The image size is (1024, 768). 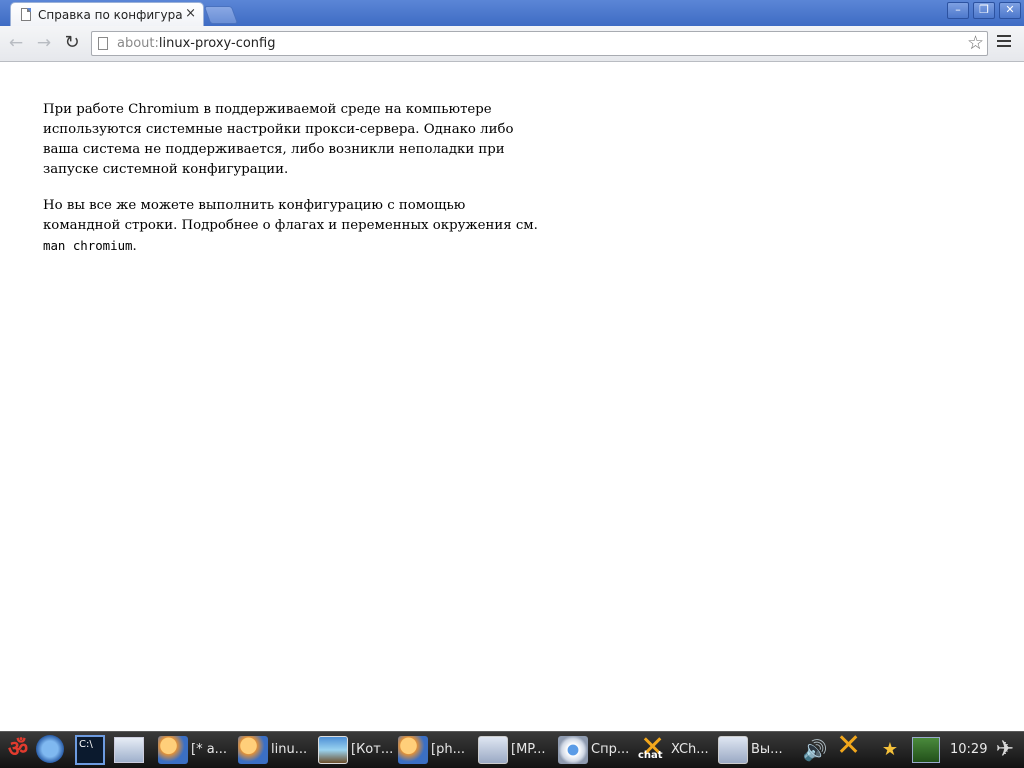 I want to click on forward-icon: →, so click(x=44, y=43).